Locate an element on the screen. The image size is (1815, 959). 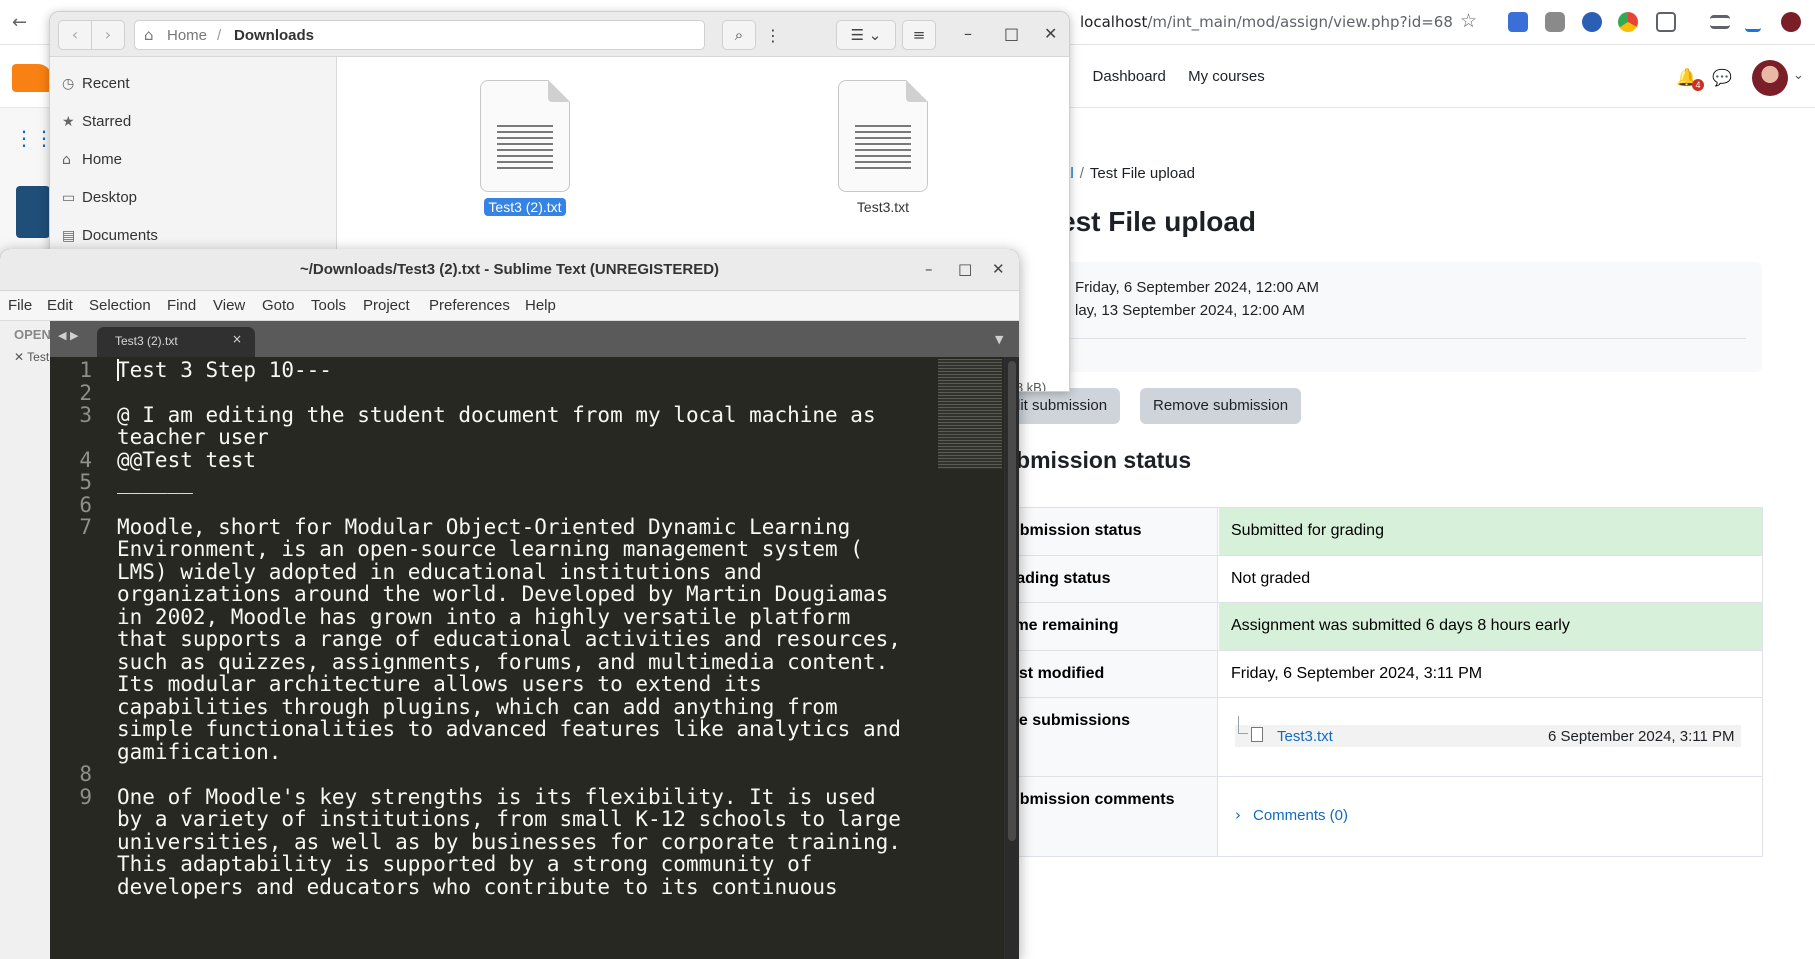
sidebar-item-label: Documents is located at coordinates (120, 235).